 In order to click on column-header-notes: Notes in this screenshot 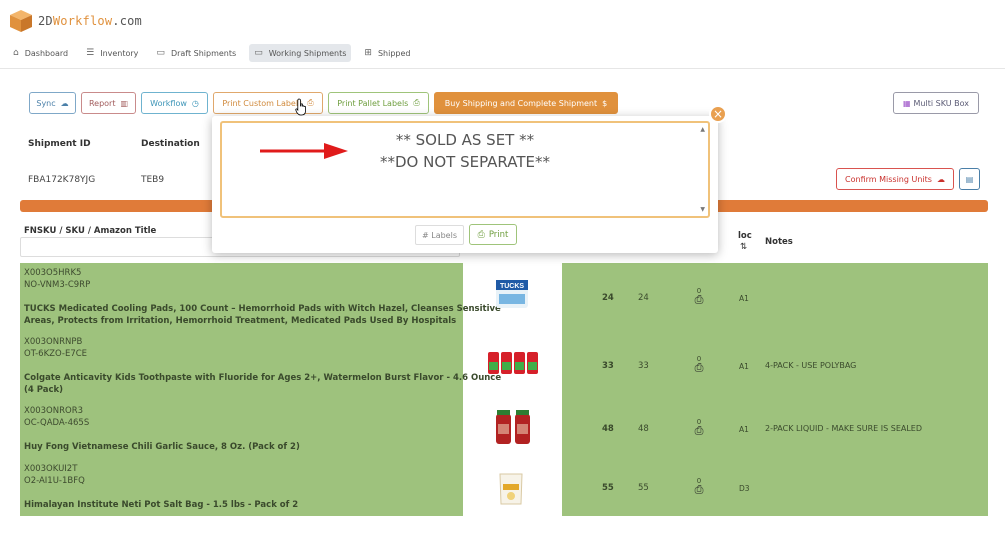, I will do `click(779, 242)`.